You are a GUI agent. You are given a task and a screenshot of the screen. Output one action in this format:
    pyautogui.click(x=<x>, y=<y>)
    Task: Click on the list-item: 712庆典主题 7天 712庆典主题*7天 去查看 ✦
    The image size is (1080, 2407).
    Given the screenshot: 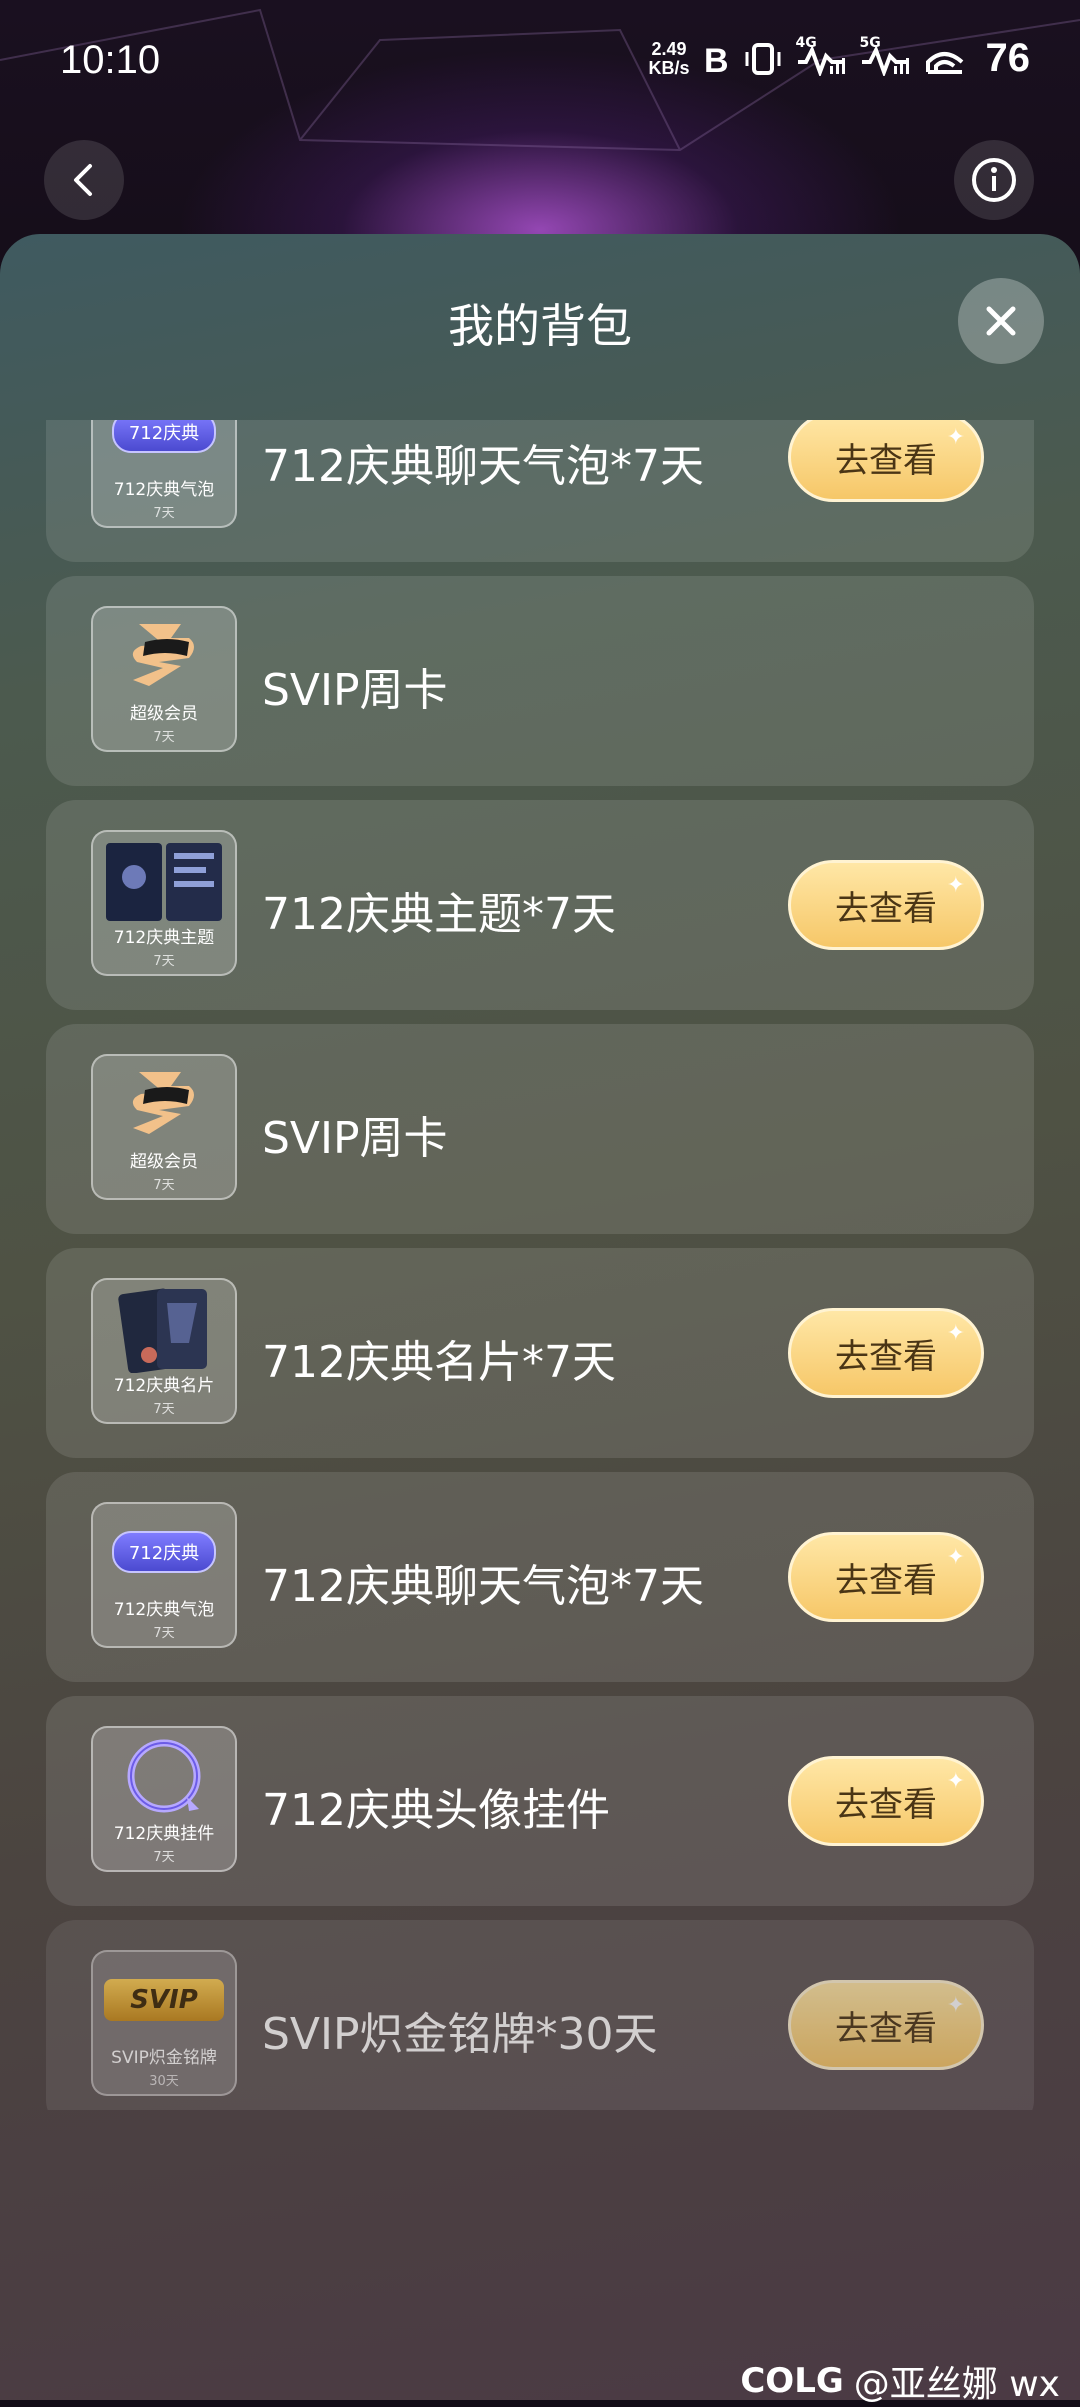 What is the action you would take?
    pyautogui.click(x=540, y=905)
    